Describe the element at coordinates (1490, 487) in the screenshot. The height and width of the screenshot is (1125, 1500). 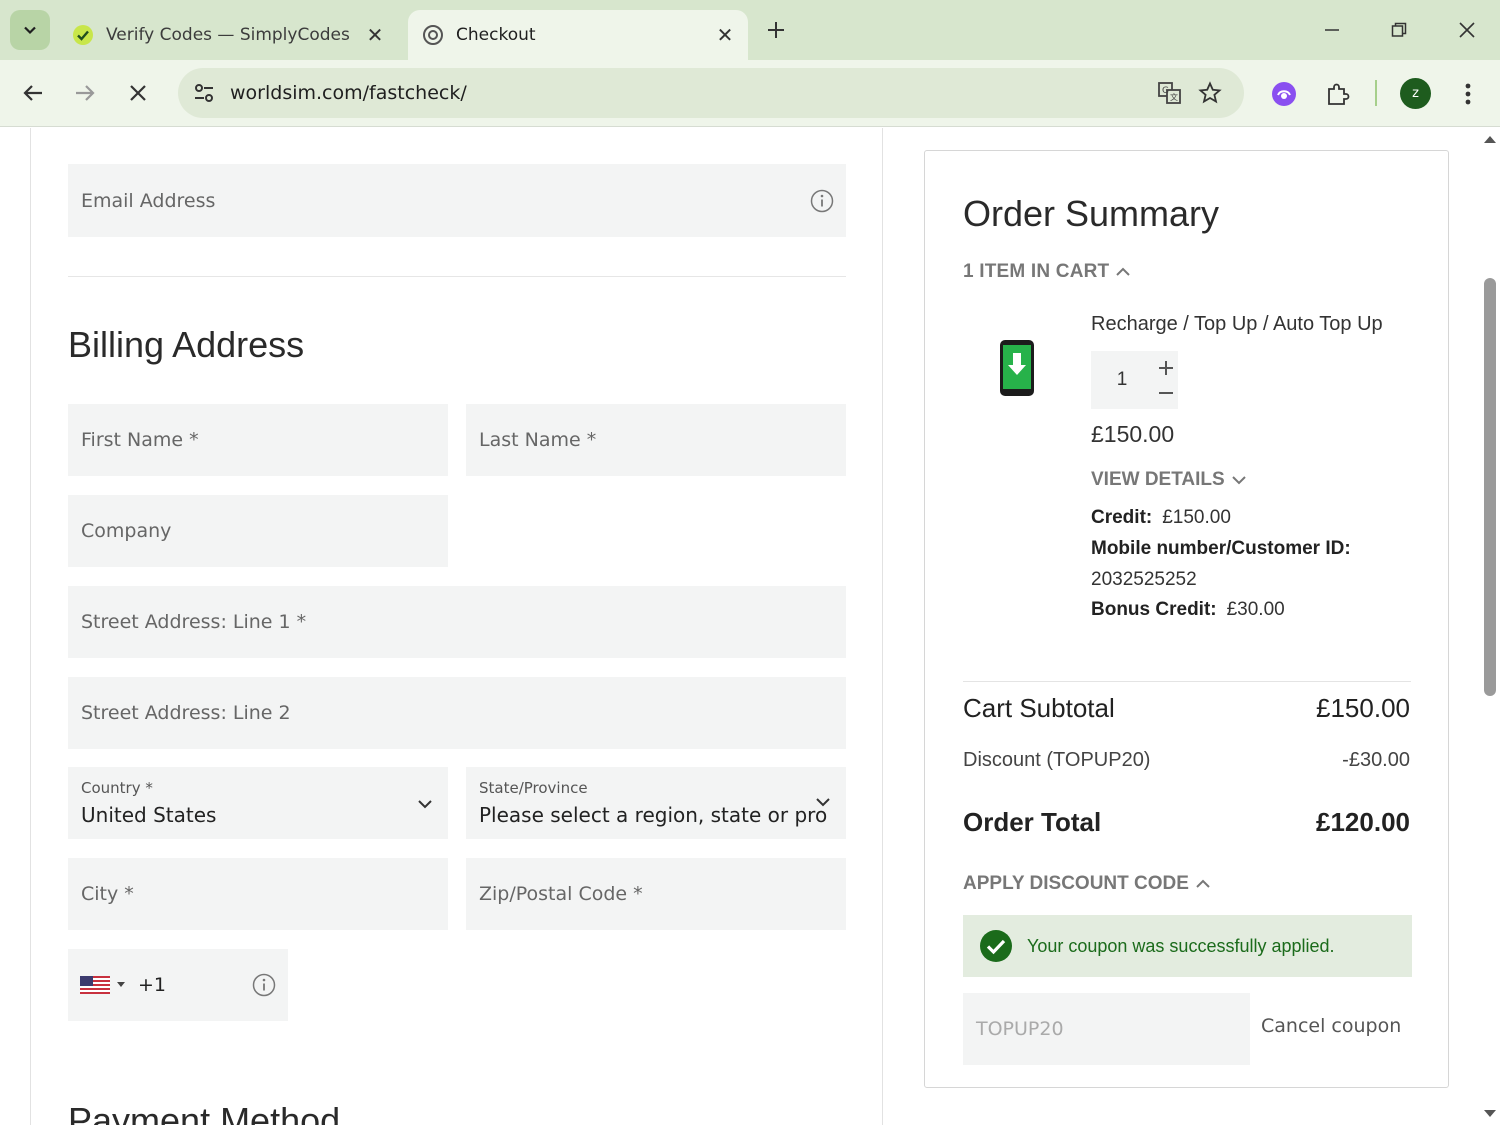
I see `scrollbar-thumb` at that location.